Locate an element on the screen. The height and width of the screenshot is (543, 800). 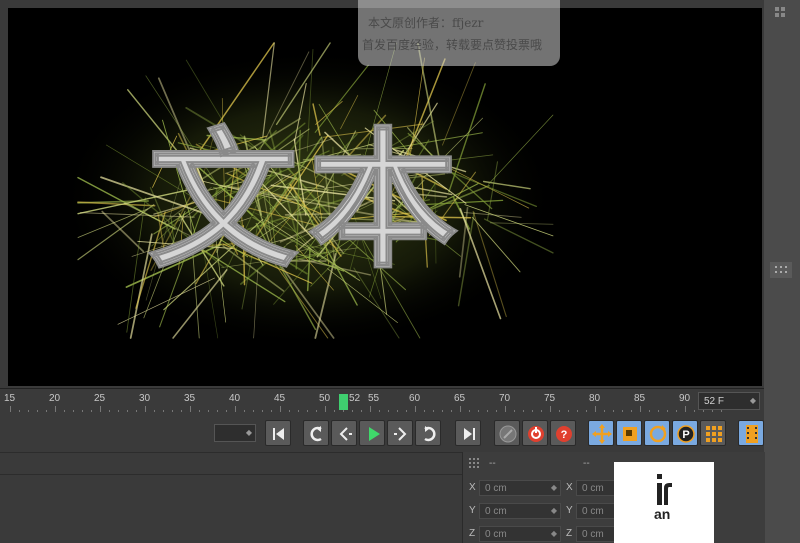
grid-dots-icon is located at coordinates (714, 434).